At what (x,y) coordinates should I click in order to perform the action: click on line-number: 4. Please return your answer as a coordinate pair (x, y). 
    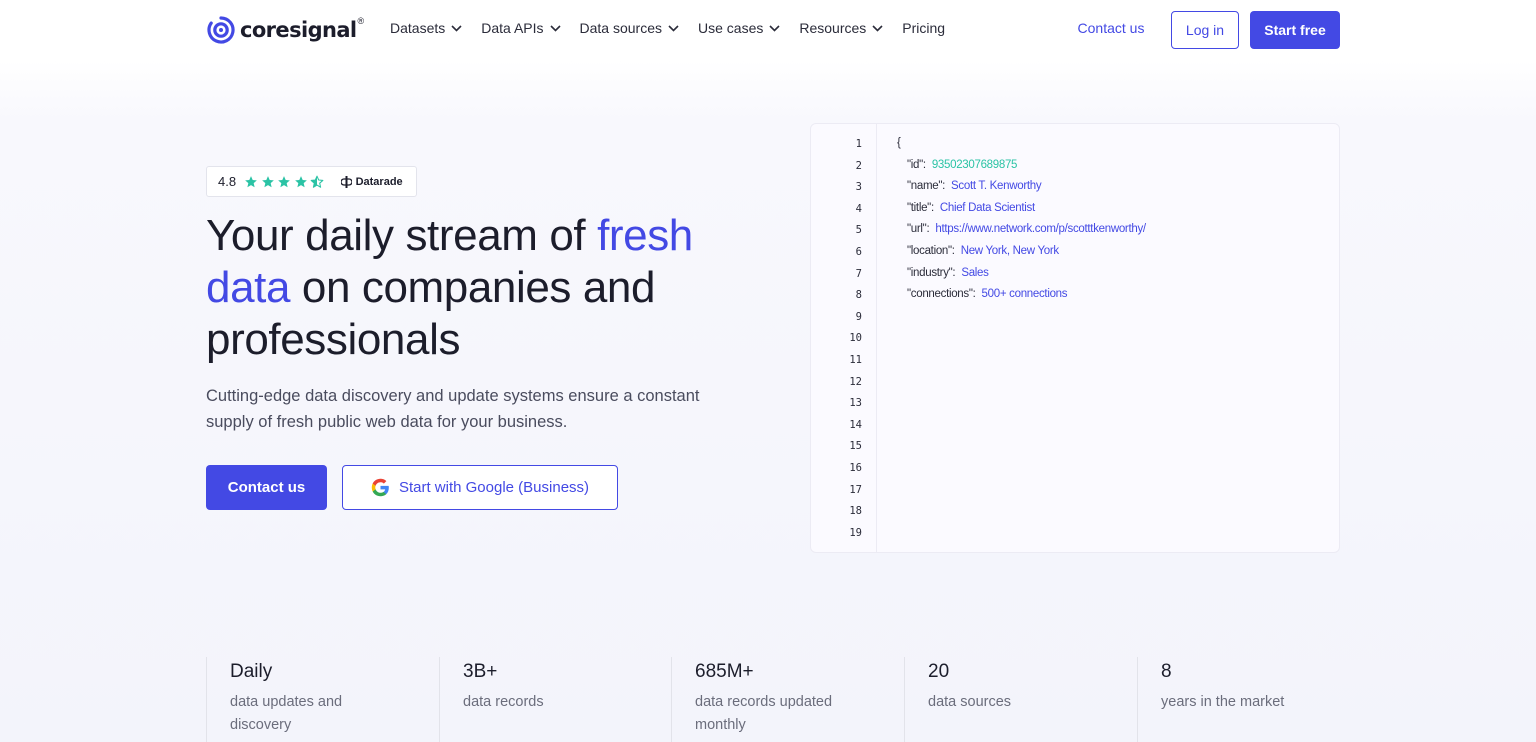
    Looking at the image, I should click on (858, 208).